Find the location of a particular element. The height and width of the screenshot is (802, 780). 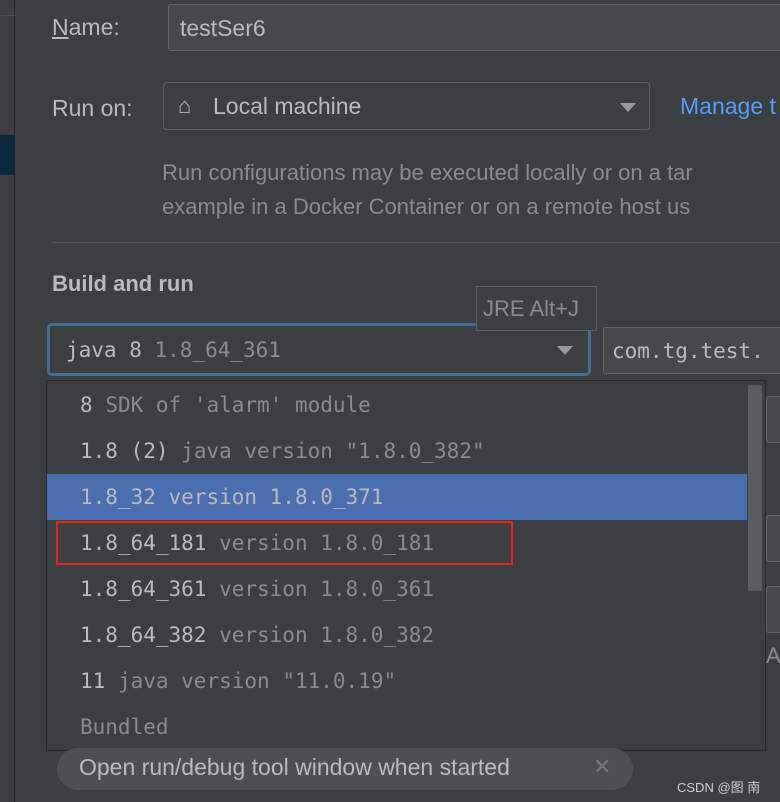

option-chip-label: Open run/debug tool window when started is located at coordinates (294, 767).